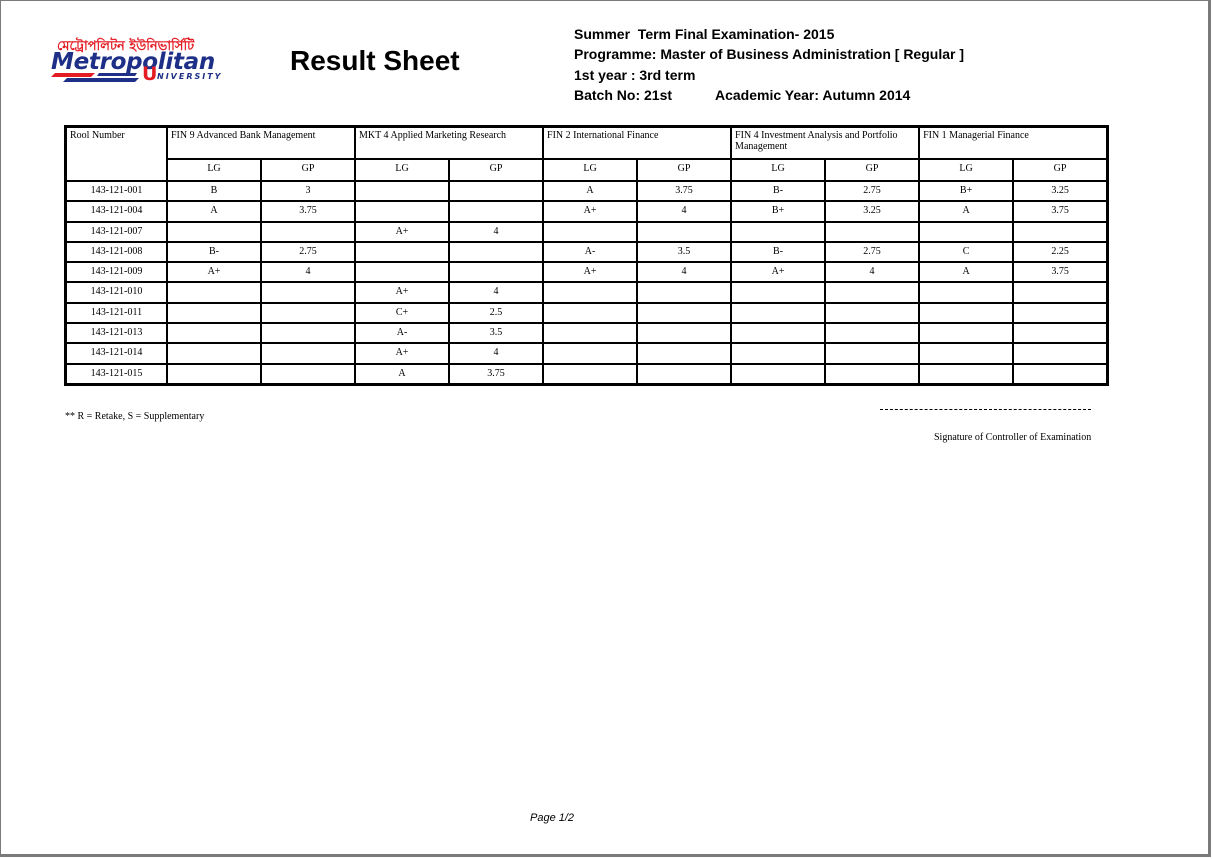  I want to click on table-row: 143-121-001 B 3 A 3.75 B- 2.75 B+ 3.25, so click(587, 191).